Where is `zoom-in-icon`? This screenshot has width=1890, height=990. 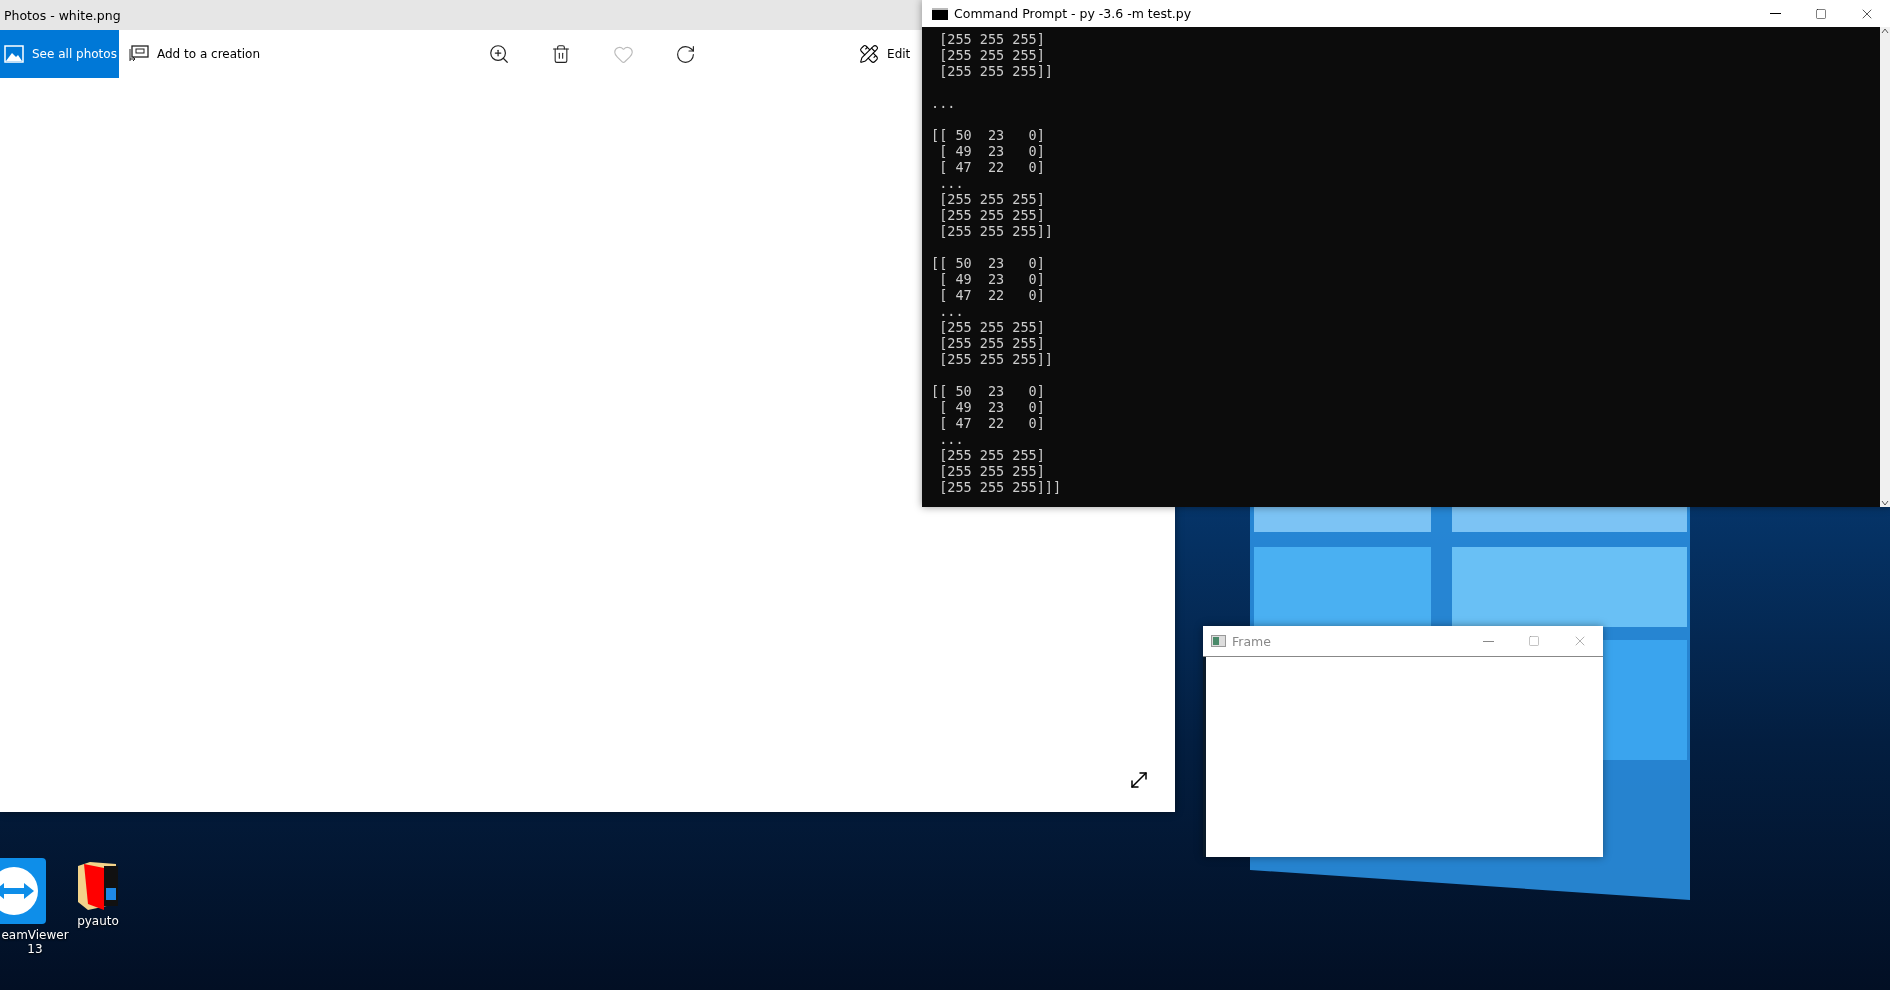 zoom-in-icon is located at coordinates (499, 54).